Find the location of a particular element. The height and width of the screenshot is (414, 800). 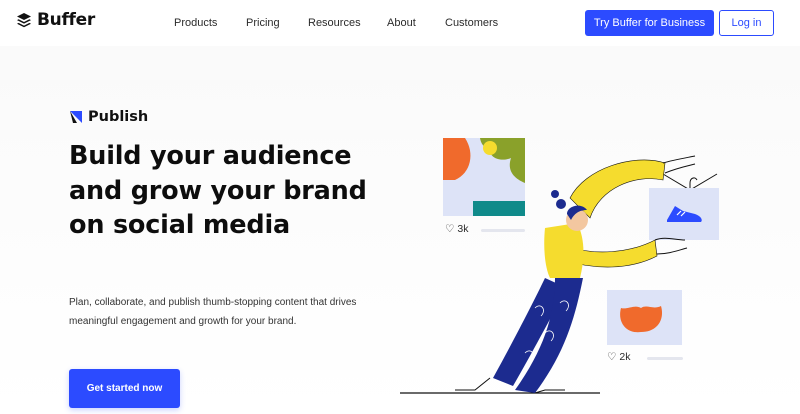

like-count-top-value: 3k is located at coordinates (463, 229).